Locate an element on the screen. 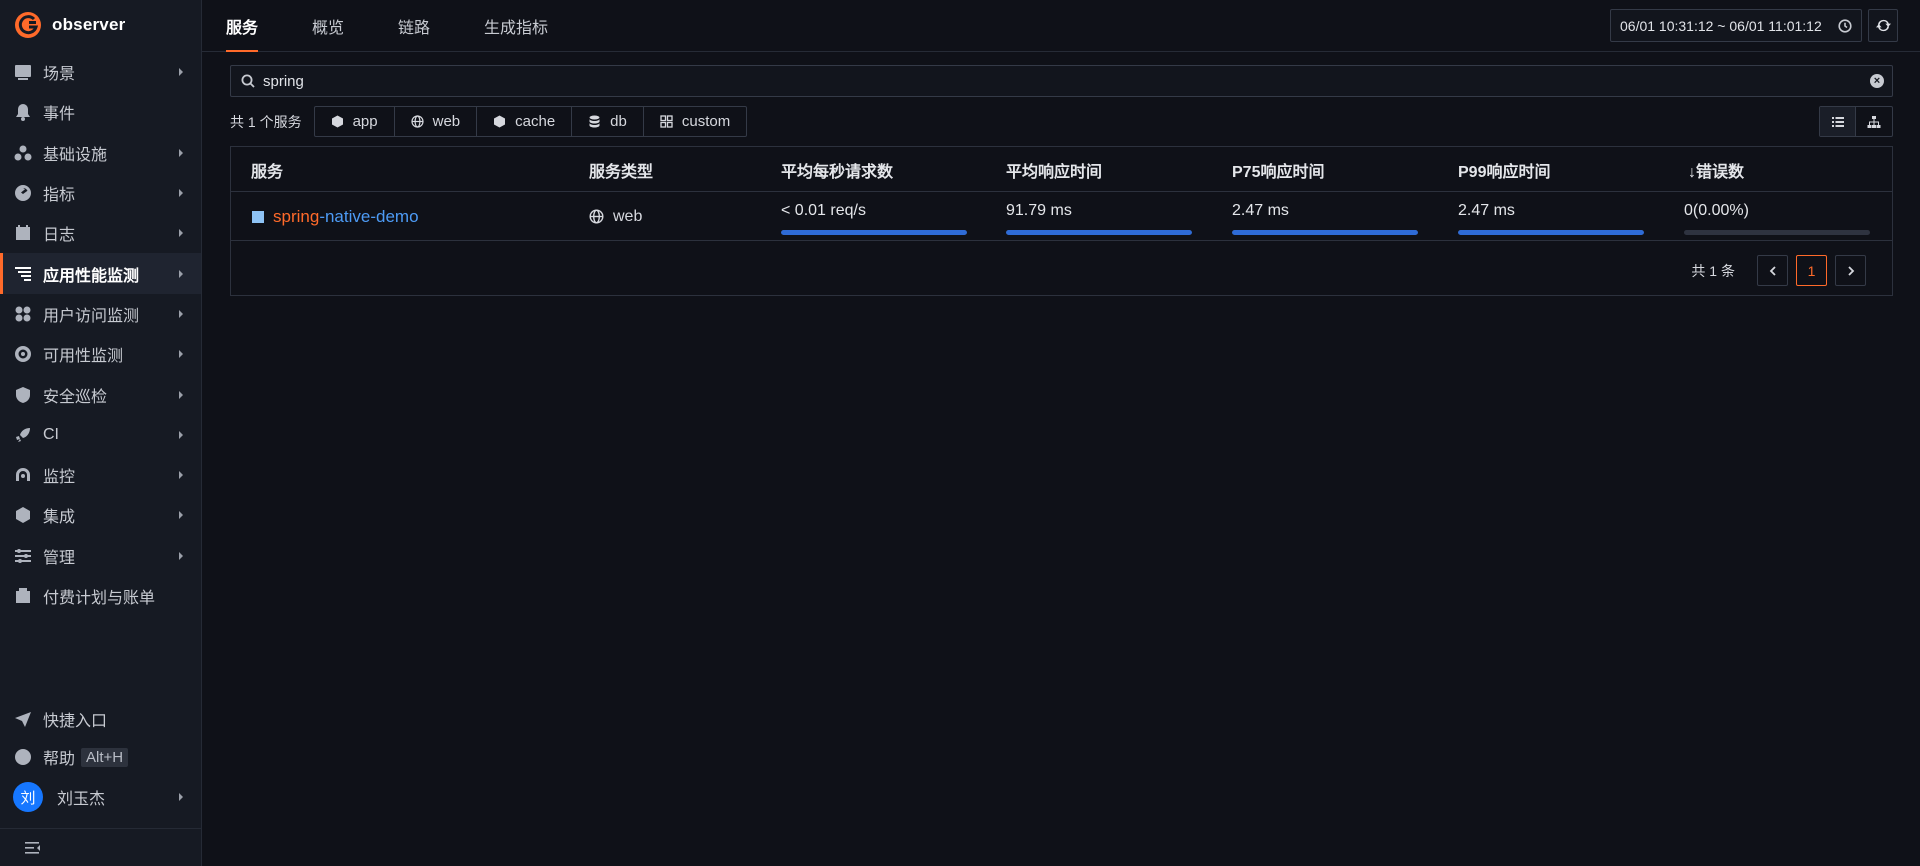 The width and height of the screenshot is (1920, 866). time-range-picker: 06/01 10:31:12 ~ 06/01 11:01:12 is located at coordinates (1736, 25).